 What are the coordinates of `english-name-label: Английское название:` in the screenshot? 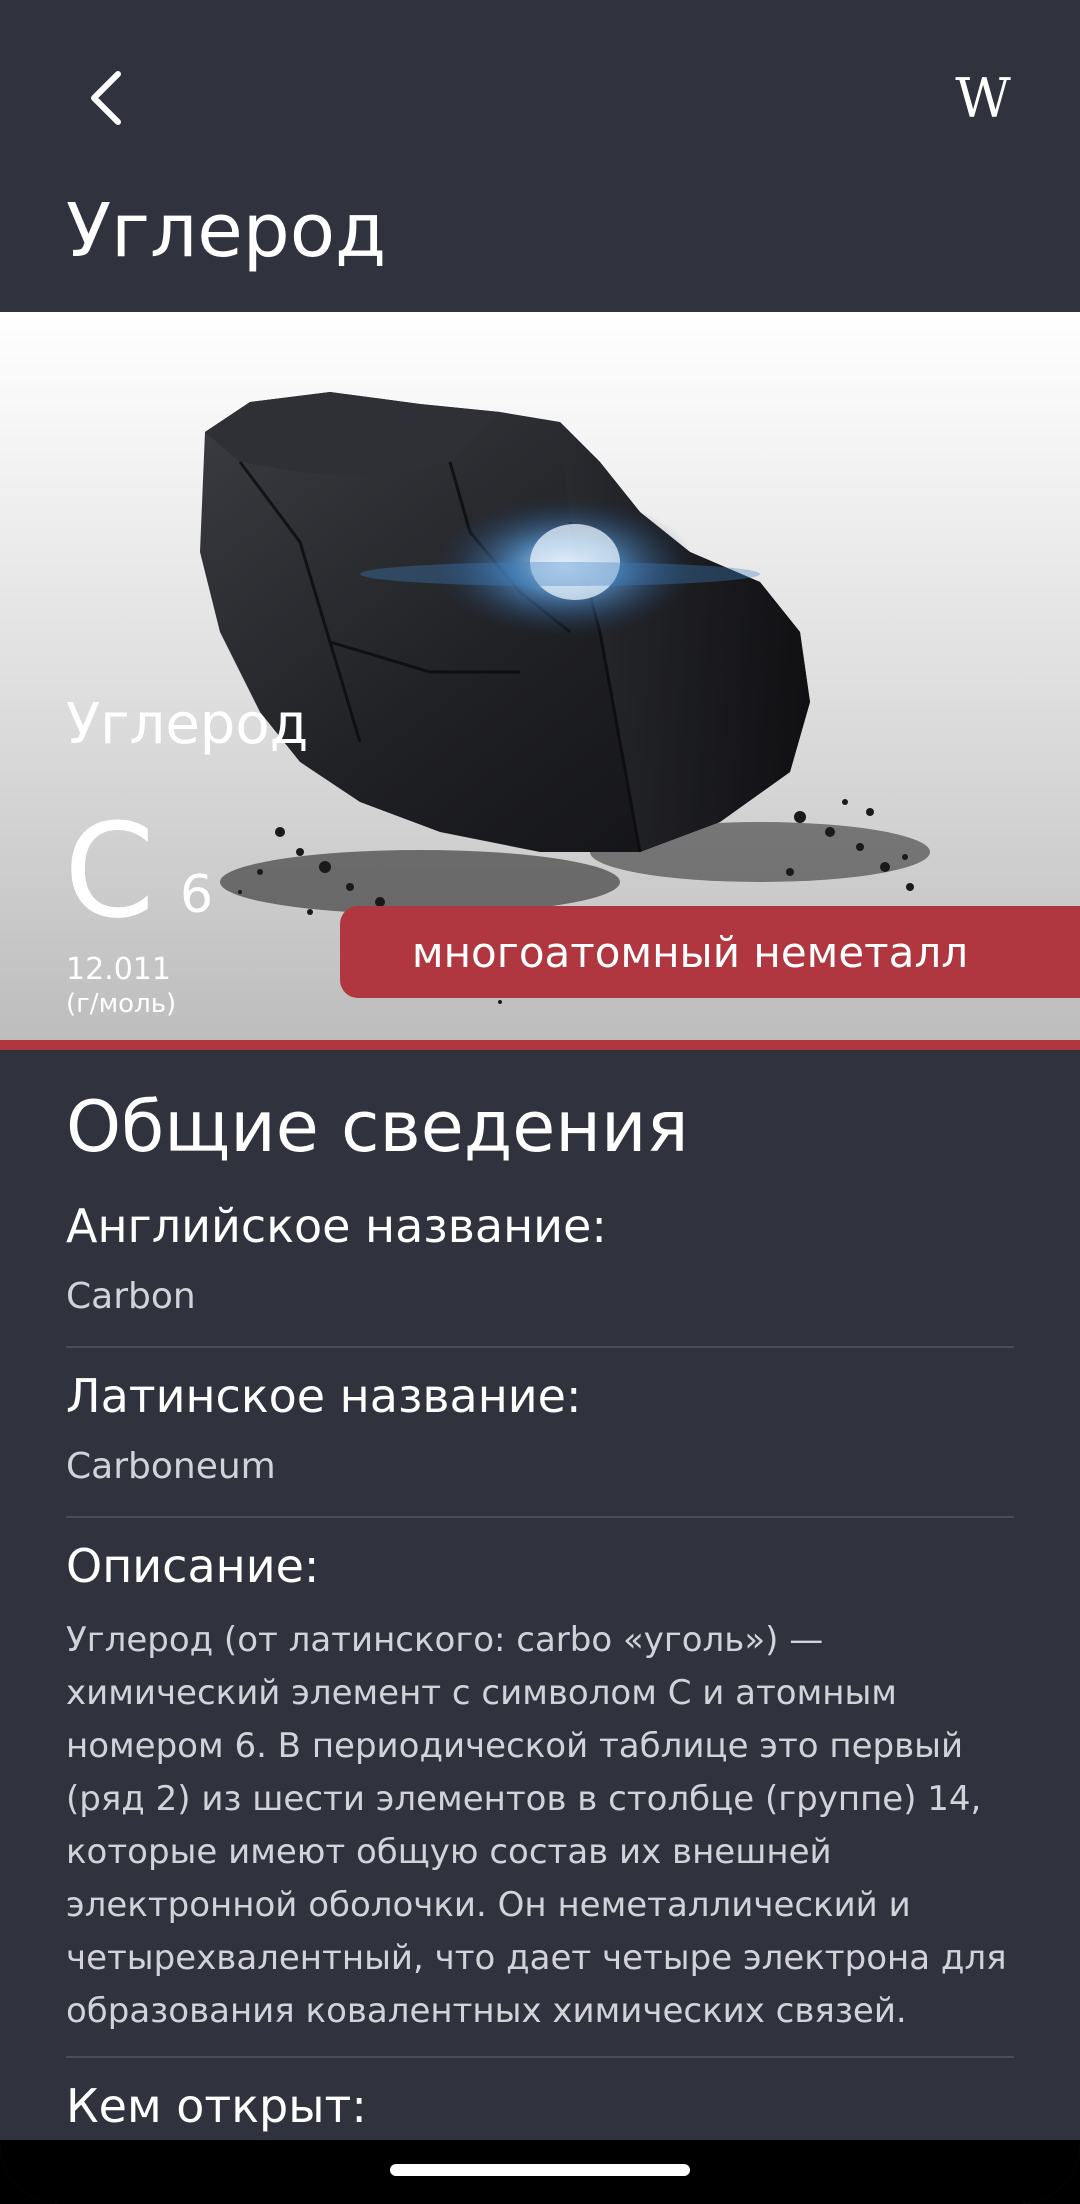 It's located at (336, 1226).